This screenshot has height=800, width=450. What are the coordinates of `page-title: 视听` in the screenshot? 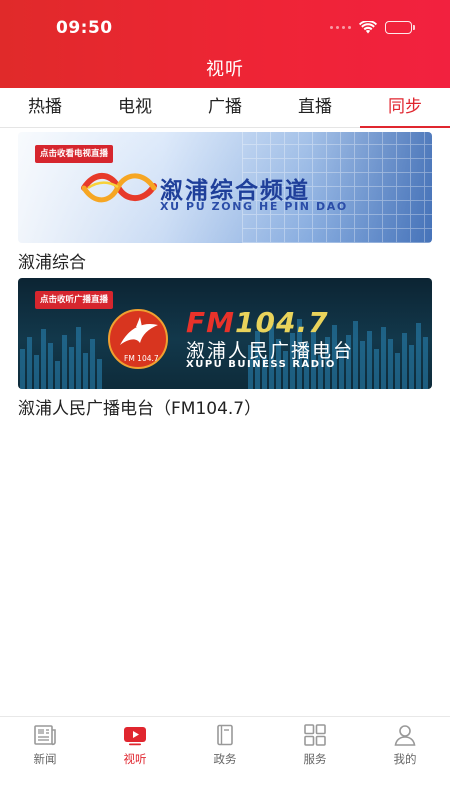 It's located at (225, 69).